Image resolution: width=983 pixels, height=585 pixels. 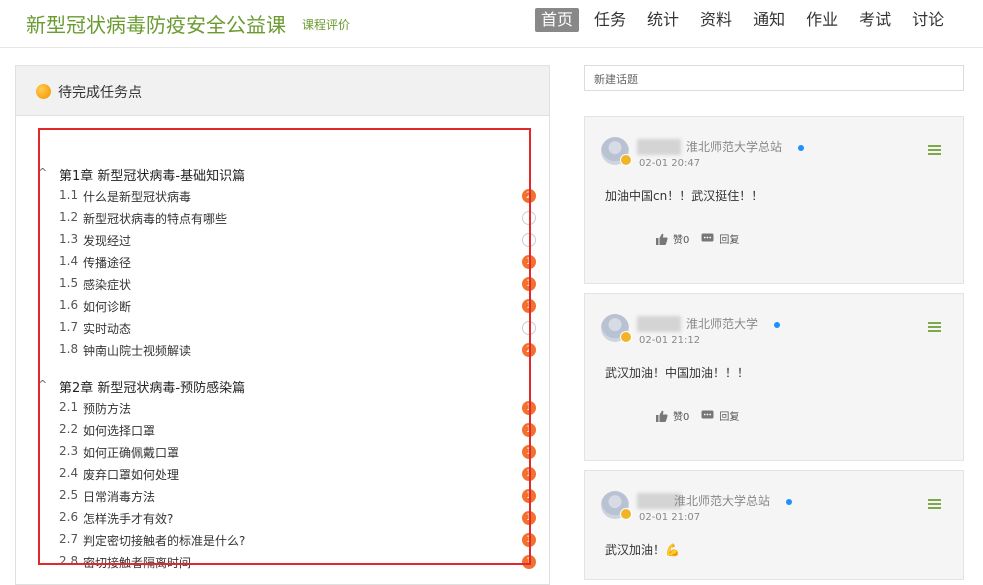 What do you see at coordinates (716, 20) in the screenshot?
I see `nav-materials: 资料` at bounding box center [716, 20].